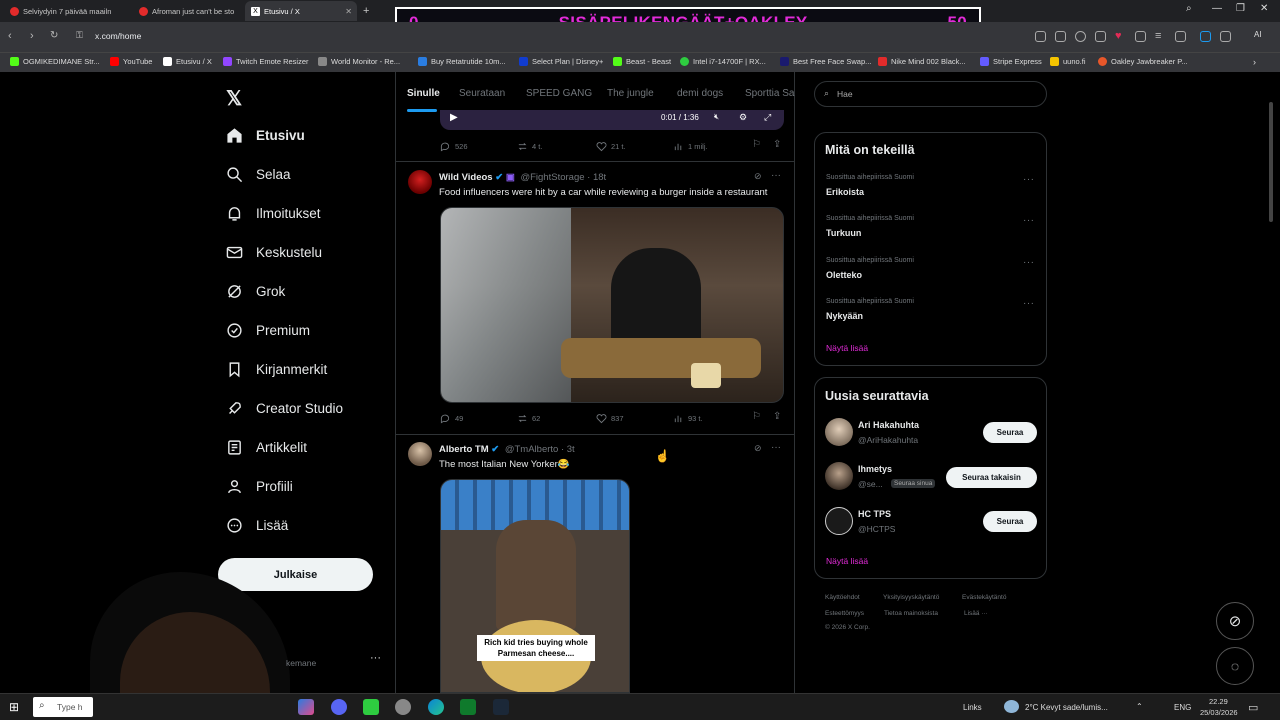 The height and width of the screenshot is (720, 1280). I want to click on bookmark-item: uuno.fi, so click(1068, 61).